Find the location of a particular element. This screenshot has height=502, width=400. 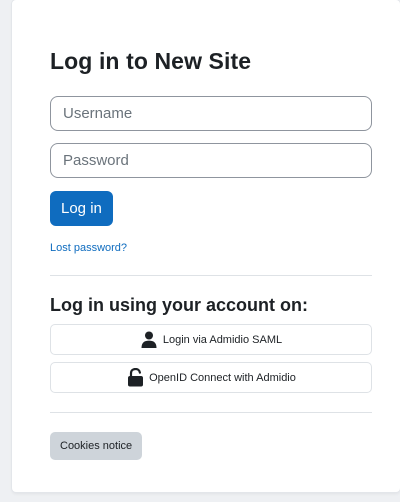

username-input is located at coordinates (211, 113).